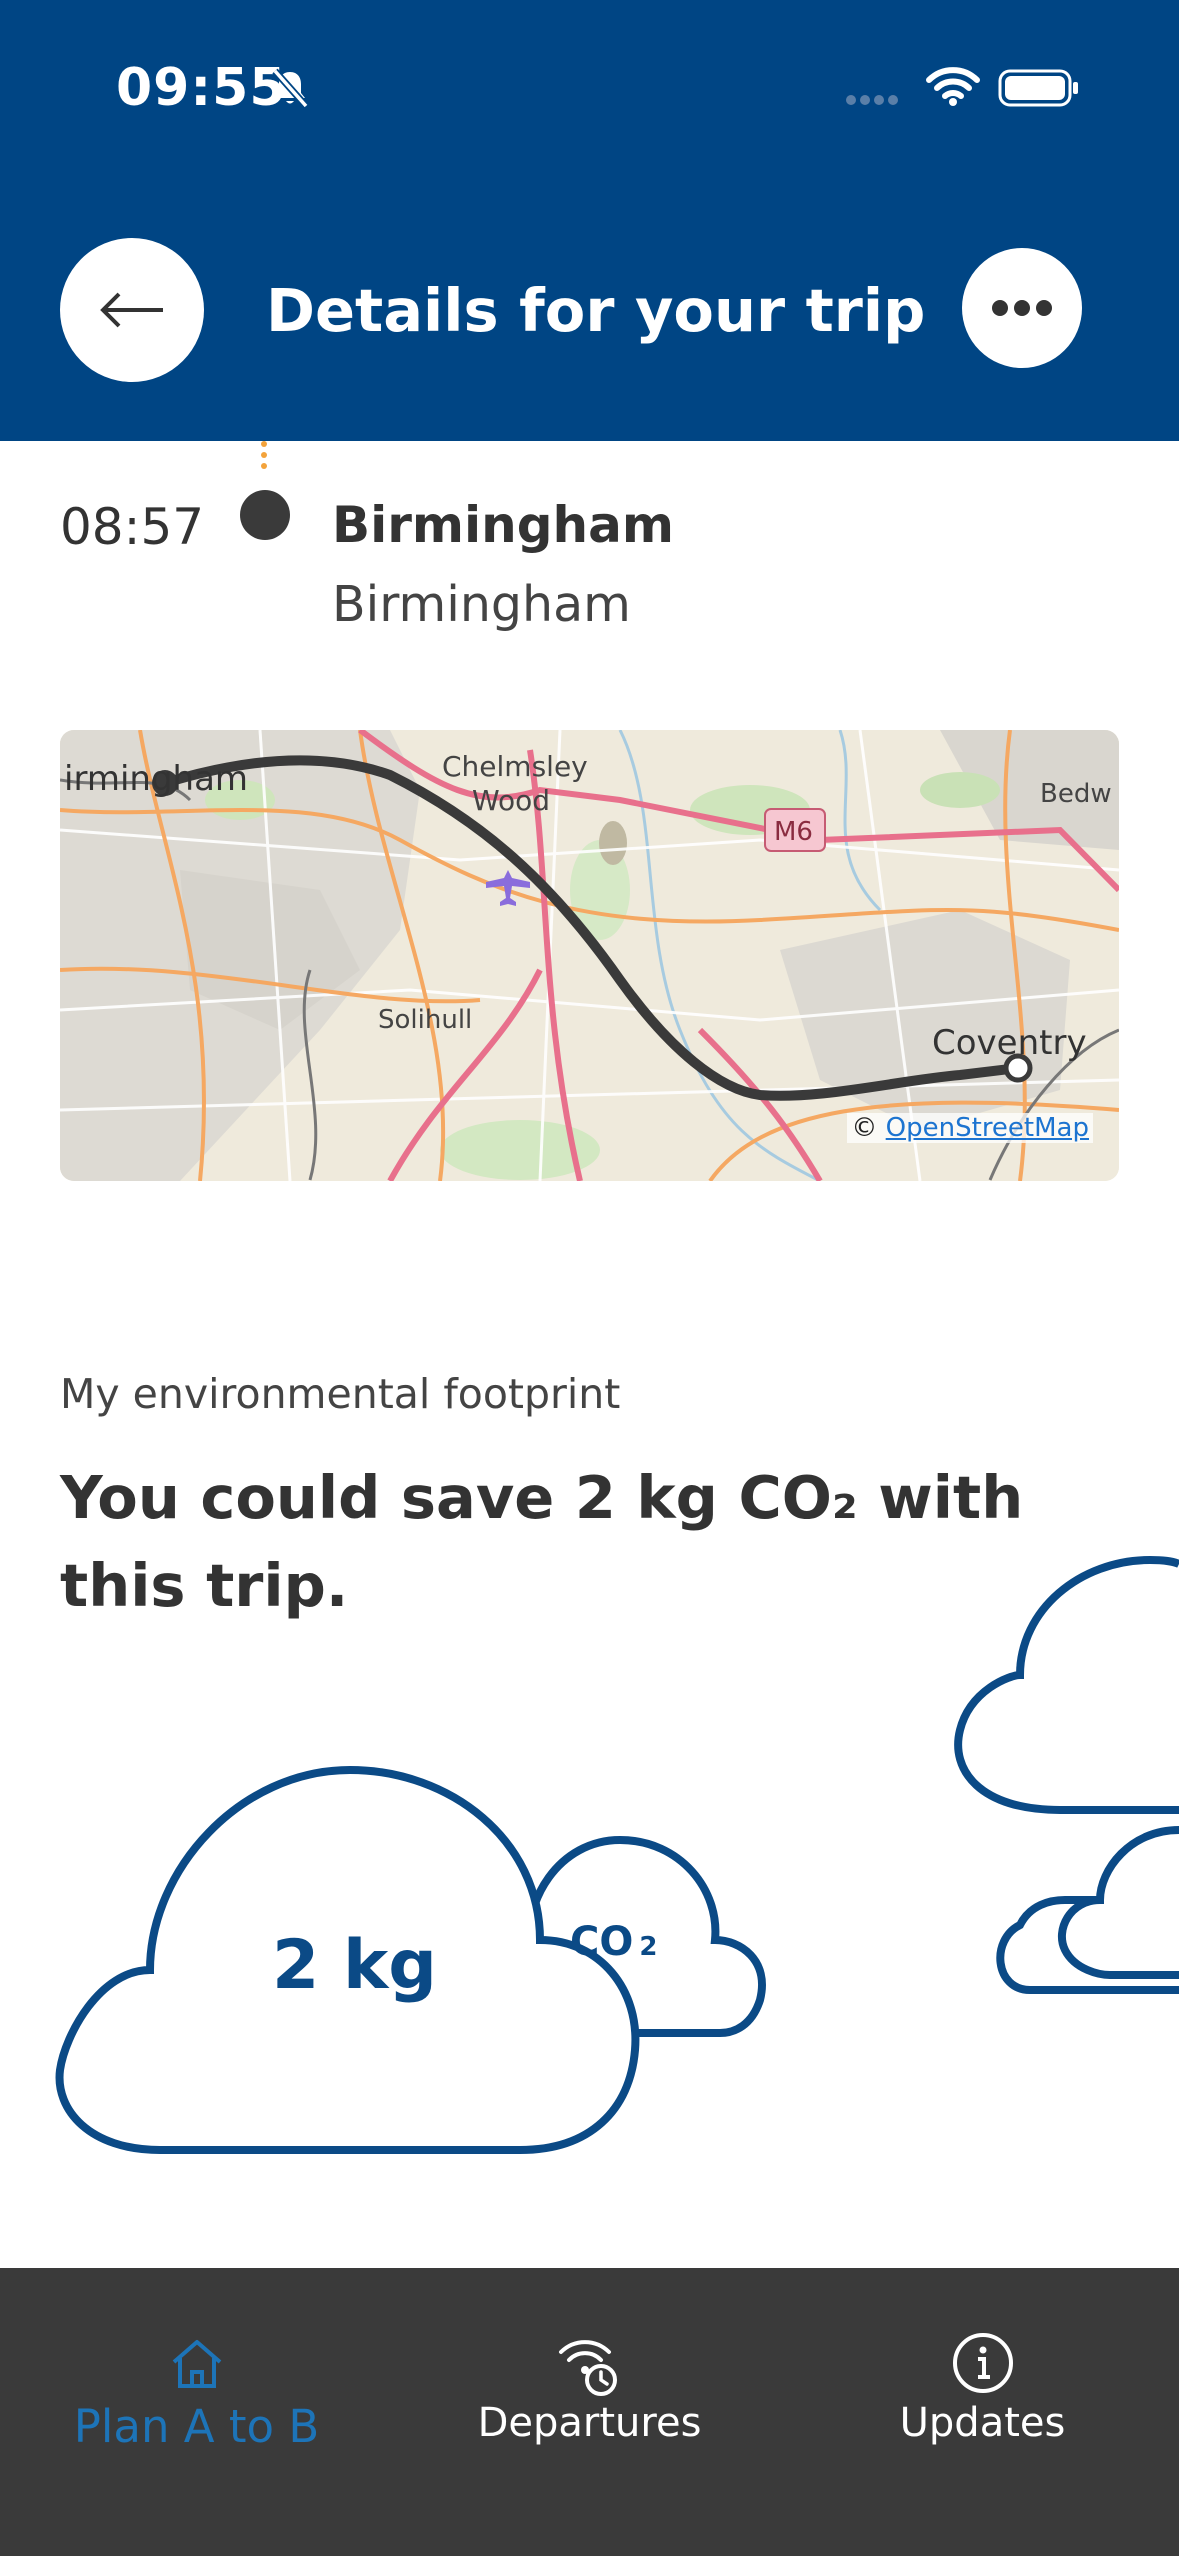 Image resolution: width=1179 pixels, height=2556 pixels. What do you see at coordinates (793, 832) in the screenshot?
I see `map-label-m6: M6` at bounding box center [793, 832].